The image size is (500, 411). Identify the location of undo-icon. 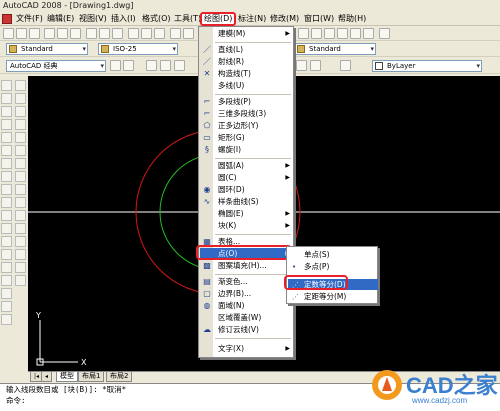
(146, 33).